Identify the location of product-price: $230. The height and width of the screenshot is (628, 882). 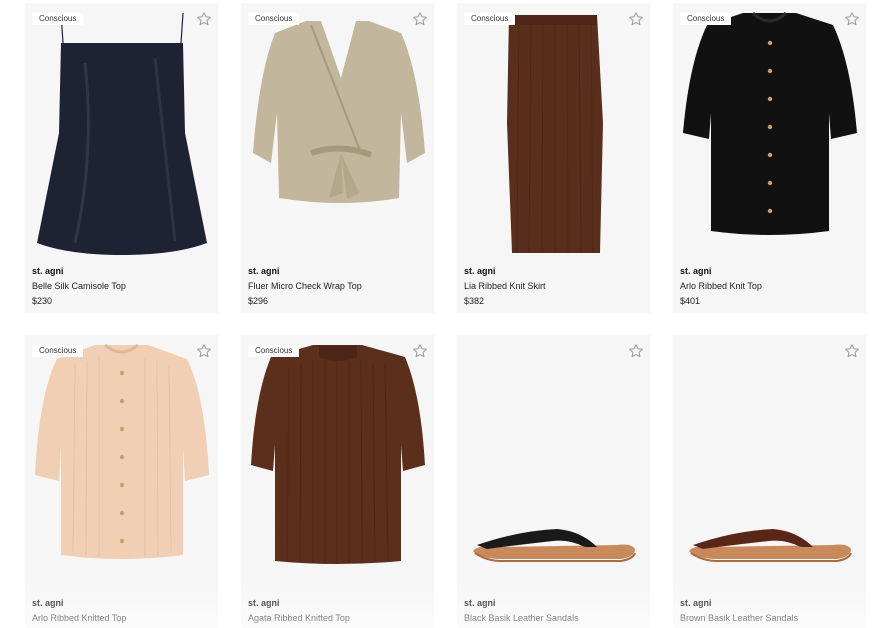
(42, 301).